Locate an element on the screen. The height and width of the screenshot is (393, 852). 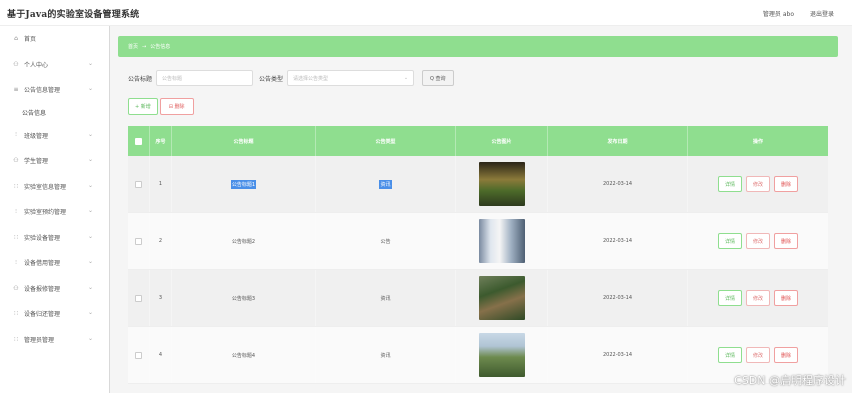
watermark-text: CSDN @启明程序设计 is located at coordinates (790, 380).